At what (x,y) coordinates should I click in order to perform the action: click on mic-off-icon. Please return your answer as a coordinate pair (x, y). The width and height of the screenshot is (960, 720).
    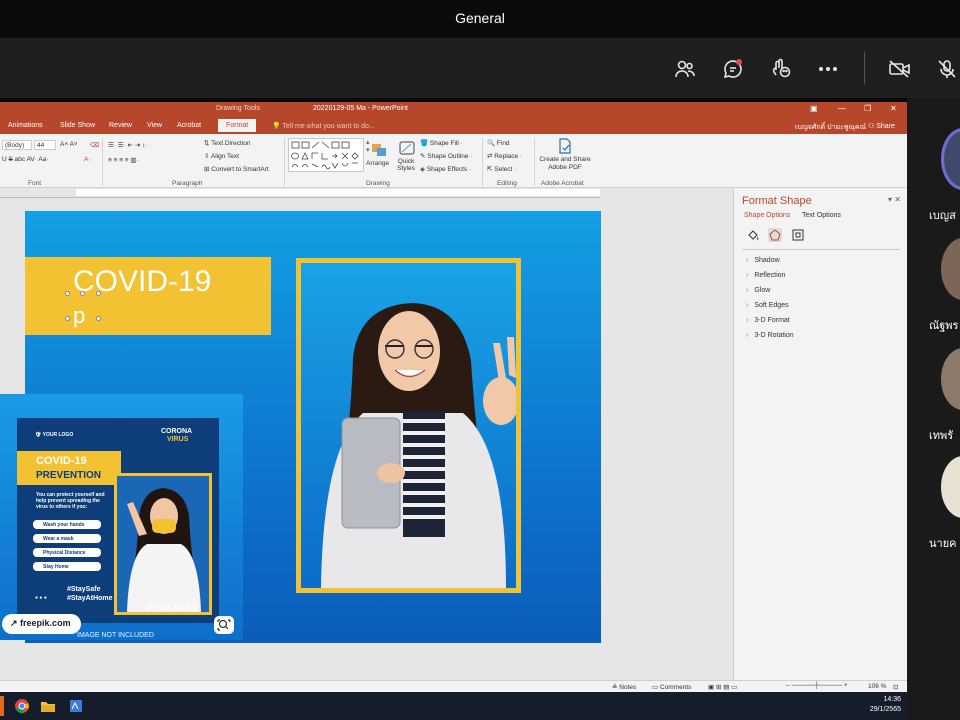
    Looking at the image, I should click on (947, 69).